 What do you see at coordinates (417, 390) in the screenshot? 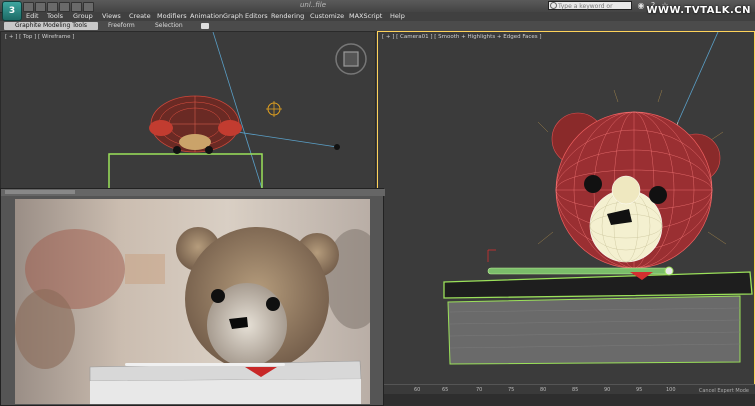
I see `ruler-tick: 60` at bounding box center [417, 390].